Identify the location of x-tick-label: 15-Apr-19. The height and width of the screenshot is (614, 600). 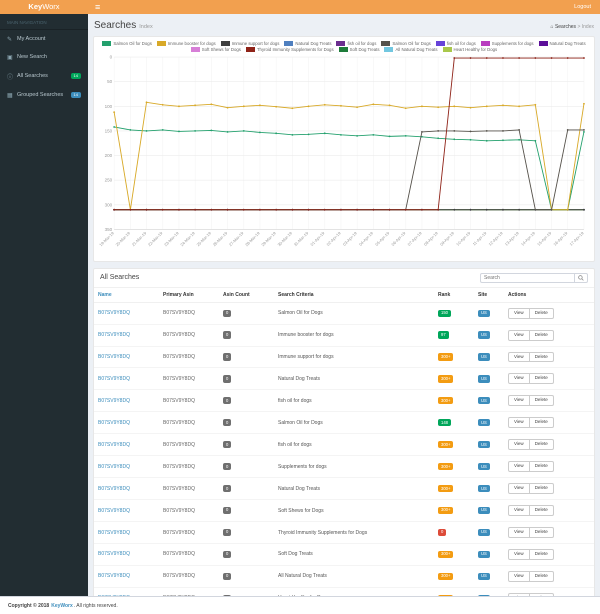
(544, 238).